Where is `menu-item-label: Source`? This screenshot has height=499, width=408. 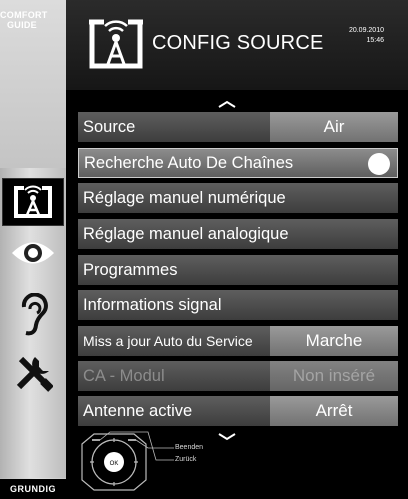 menu-item-label: Source is located at coordinates (109, 126).